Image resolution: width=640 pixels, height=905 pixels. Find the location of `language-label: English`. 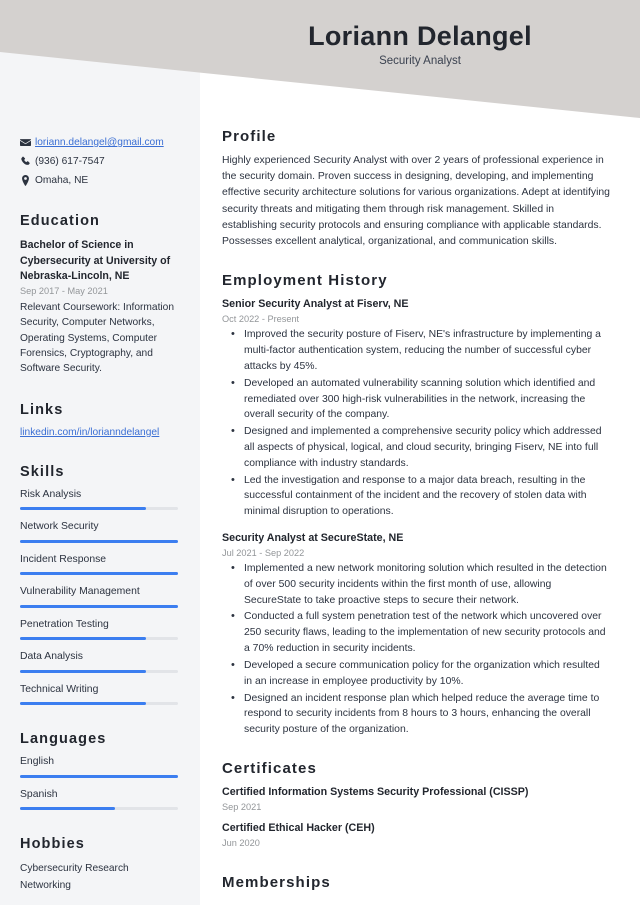

language-label: English is located at coordinates (37, 762).